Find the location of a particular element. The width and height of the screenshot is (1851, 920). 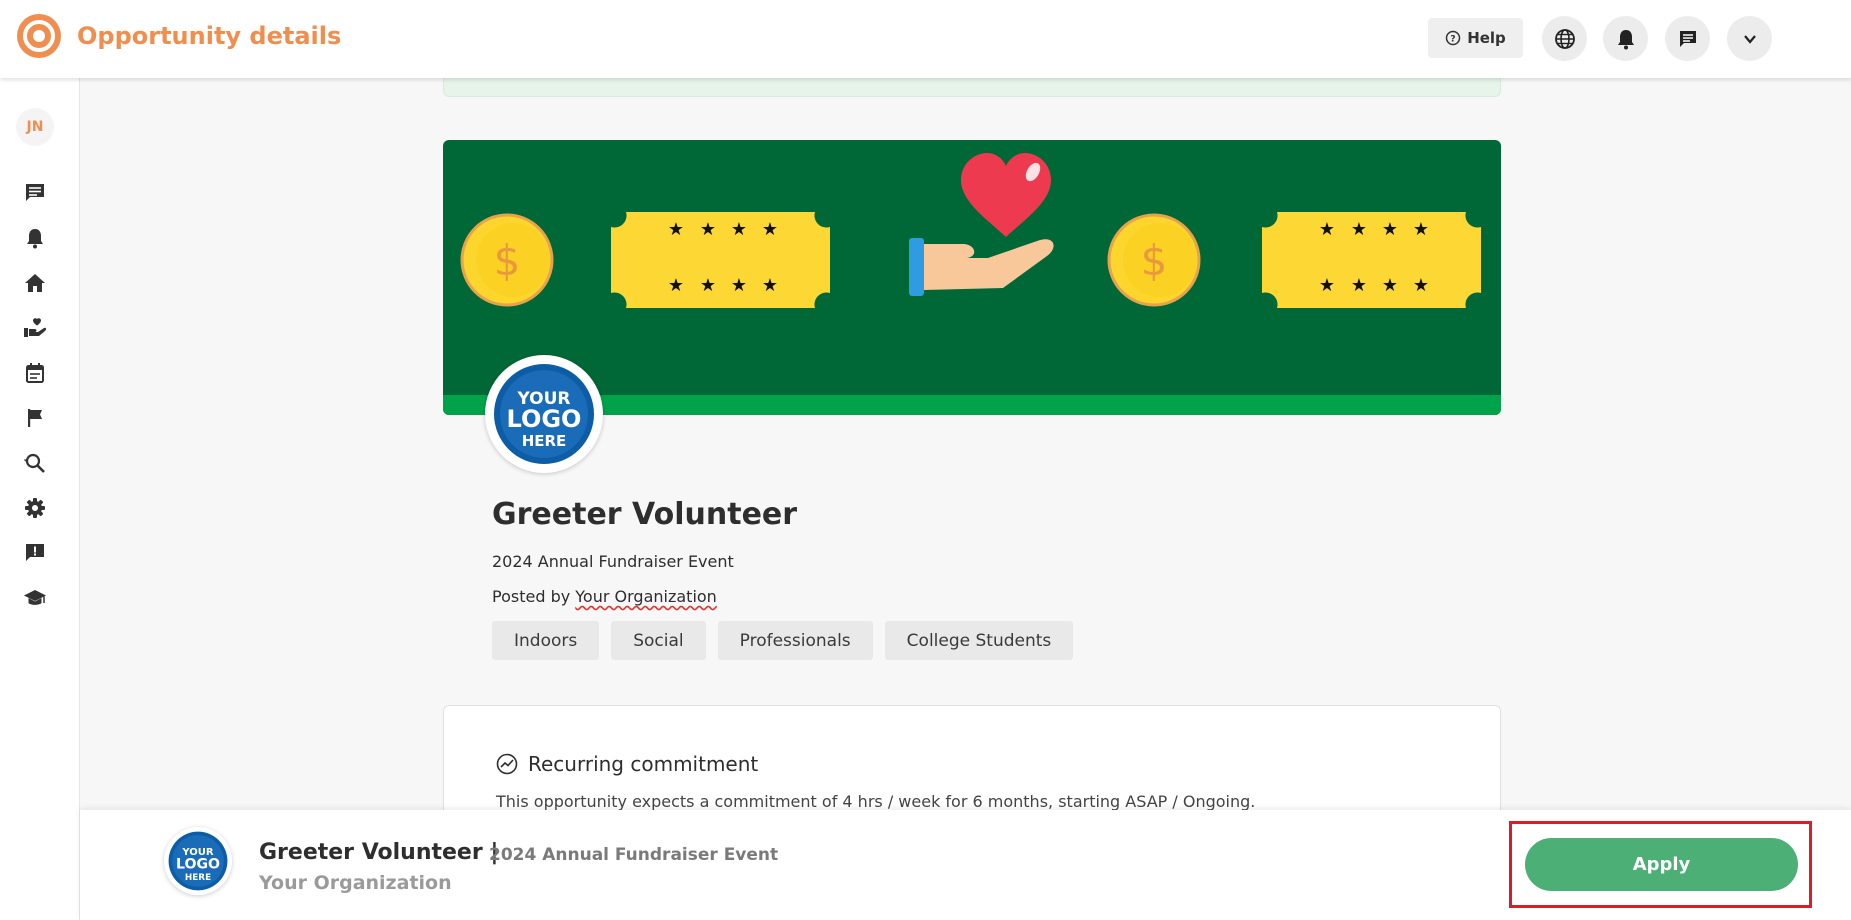

opportunity-title: Greeter Volunteer is located at coordinates (645, 514).